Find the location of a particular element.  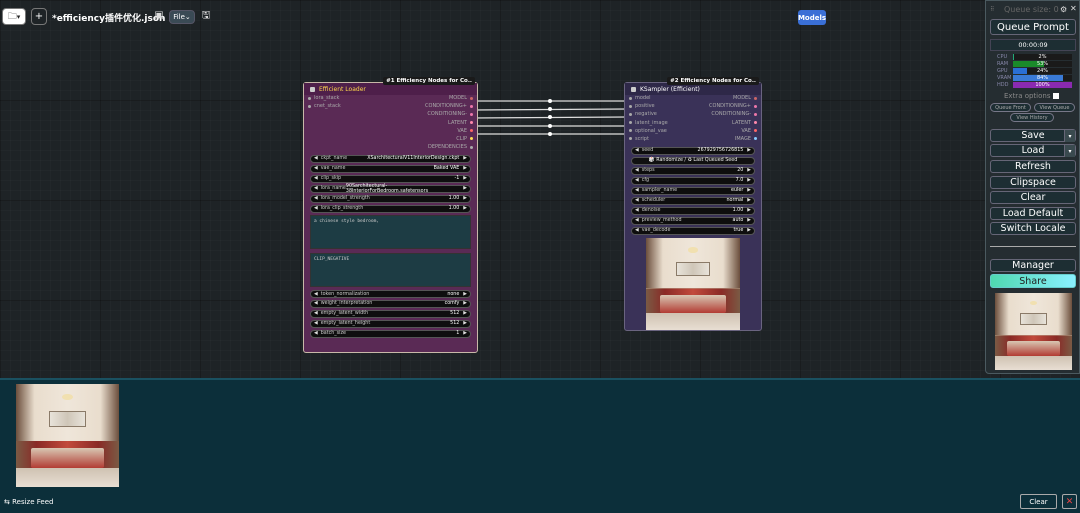

view-queue-button: View Queue is located at coordinates (1054, 107).